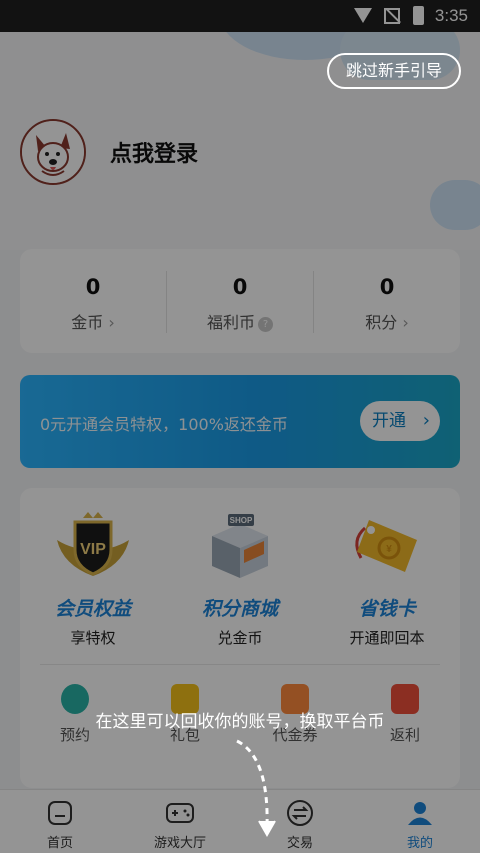  I want to click on stat-label: 积分, so click(381, 322).